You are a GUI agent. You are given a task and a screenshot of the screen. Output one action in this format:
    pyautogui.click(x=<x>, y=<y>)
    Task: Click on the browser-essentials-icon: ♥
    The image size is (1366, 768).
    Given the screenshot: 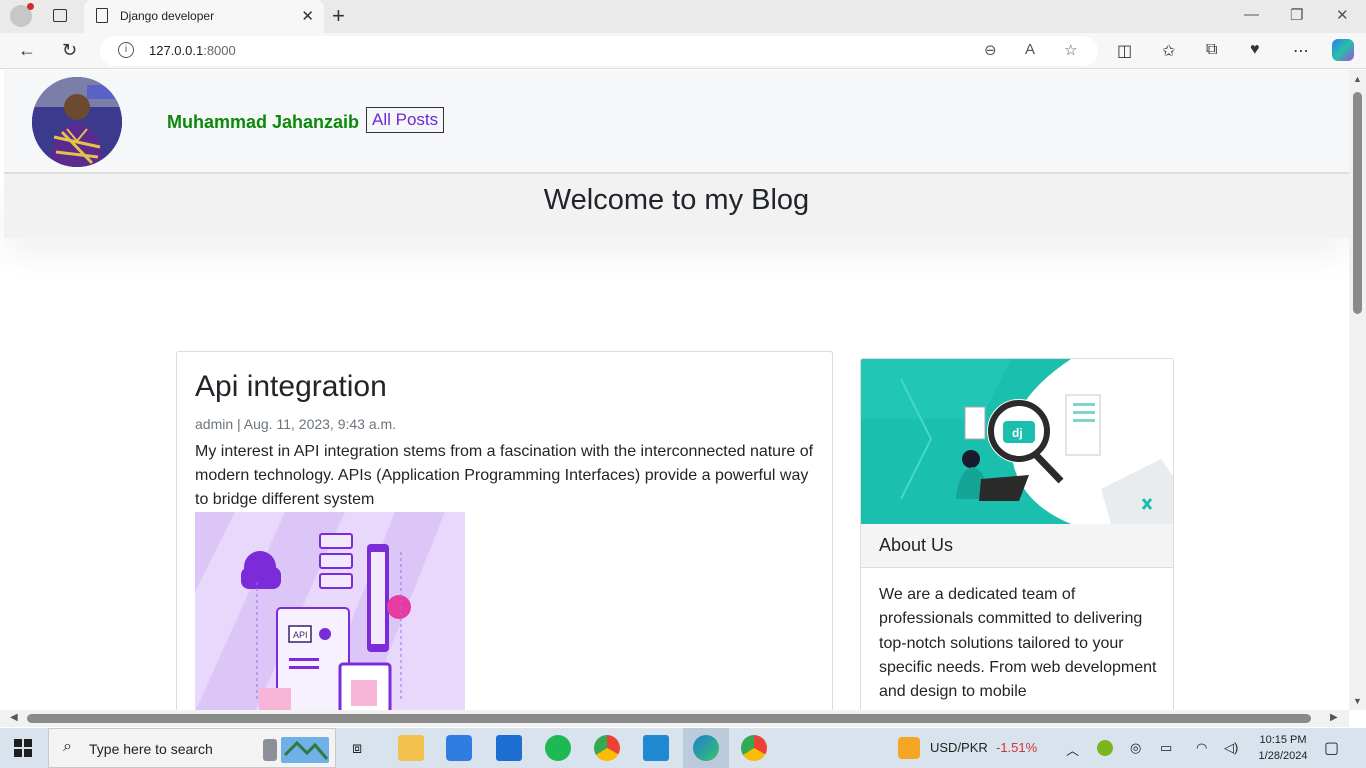 What is the action you would take?
    pyautogui.click(x=1255, y=50)
    